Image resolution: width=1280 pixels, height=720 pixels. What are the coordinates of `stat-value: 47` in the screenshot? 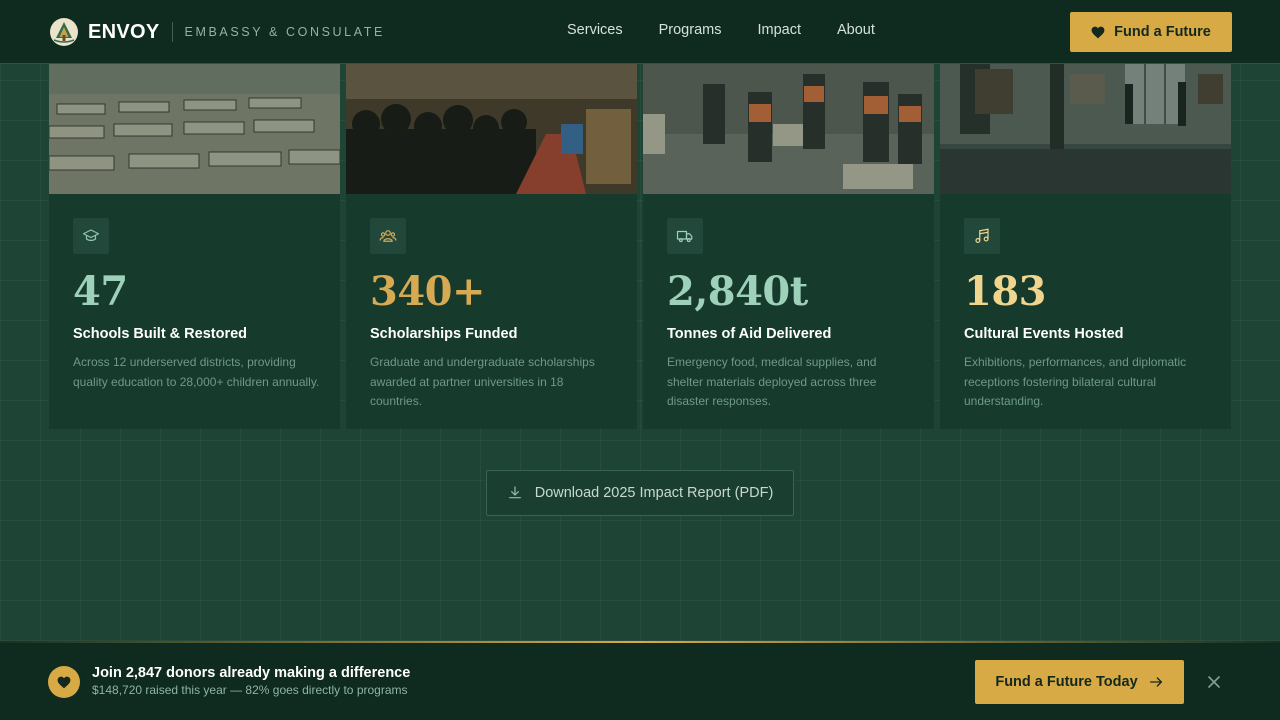 It's located at (100, 291).